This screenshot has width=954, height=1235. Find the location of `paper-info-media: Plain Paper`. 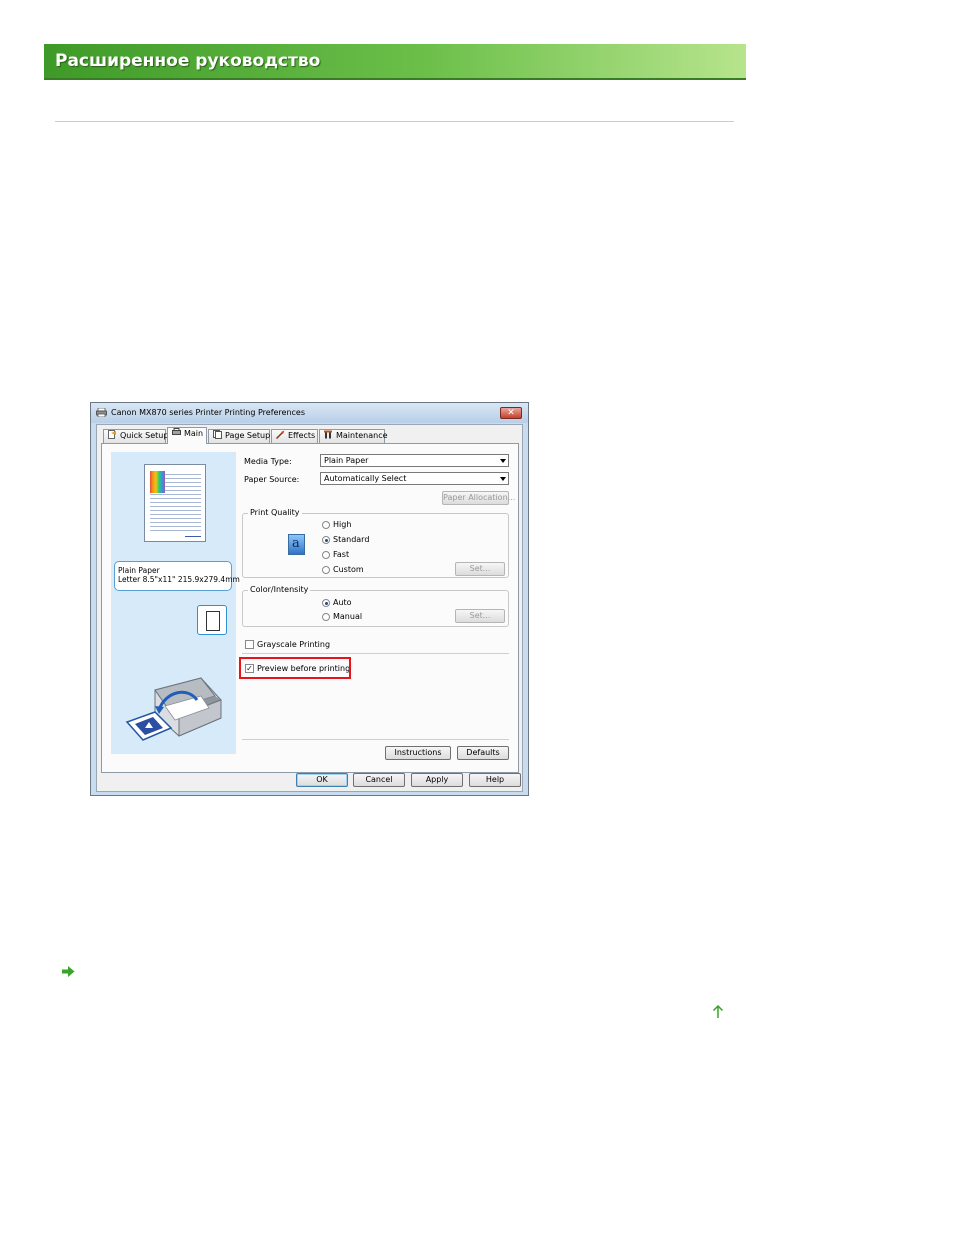

paper-info-media: Plain Paper is located at coordinates (139, 570).